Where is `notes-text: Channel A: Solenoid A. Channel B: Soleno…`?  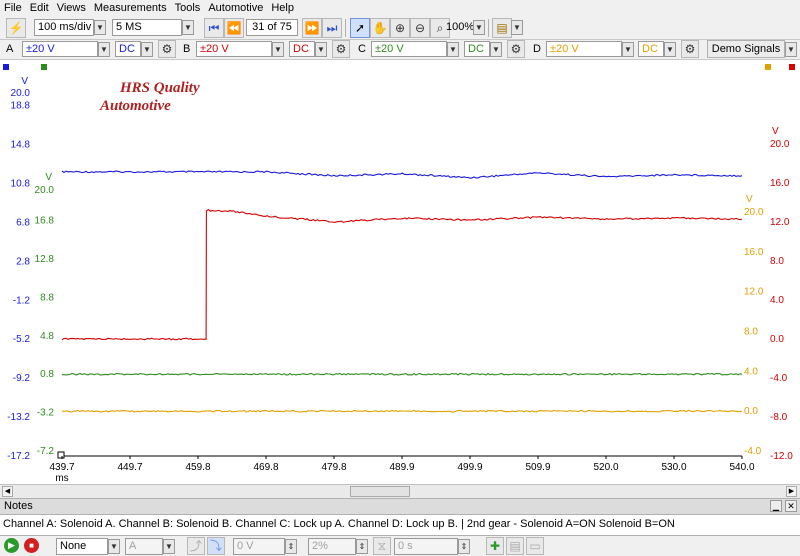
notes-text: Channel A: Solenoid A. Channel B: Soleno… is located at coordinates (400, 525).